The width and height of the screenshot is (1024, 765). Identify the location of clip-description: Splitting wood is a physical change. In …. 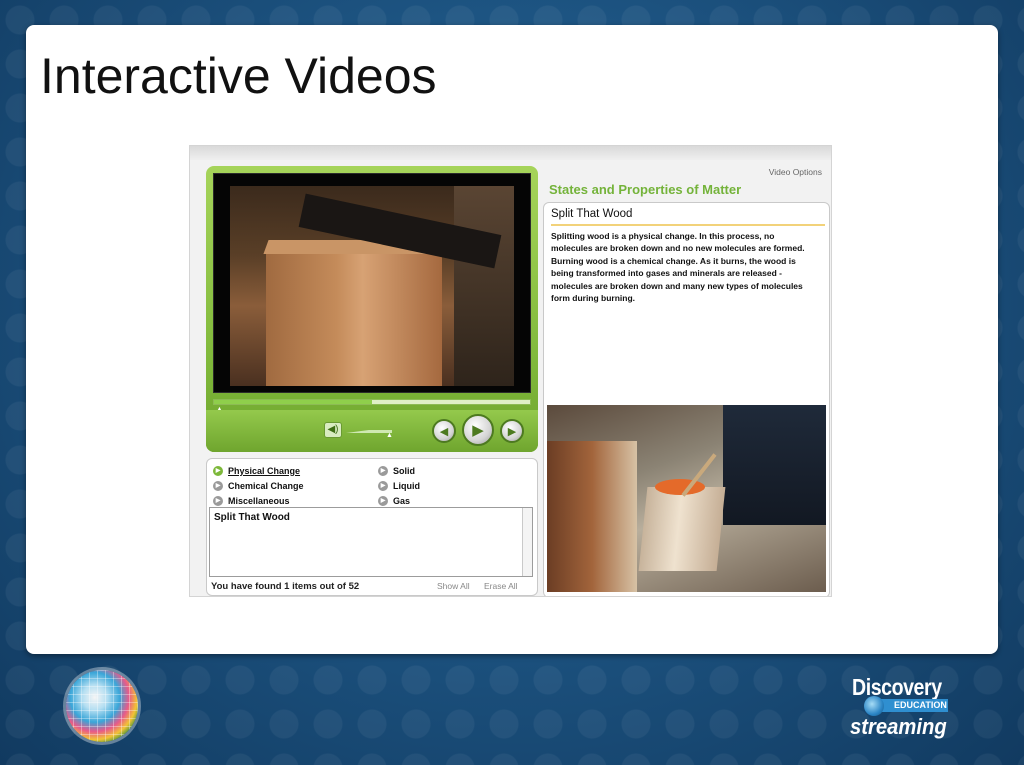
(678, 267).